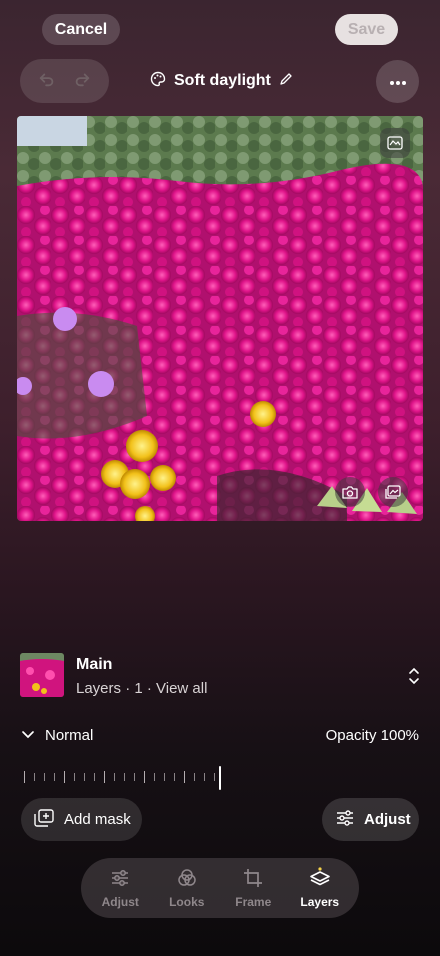 The height and width of the screenshot is (956, 440). Describe the element at coordinates (395, 143) in the screenshot. I see `compare-icon` at that location.